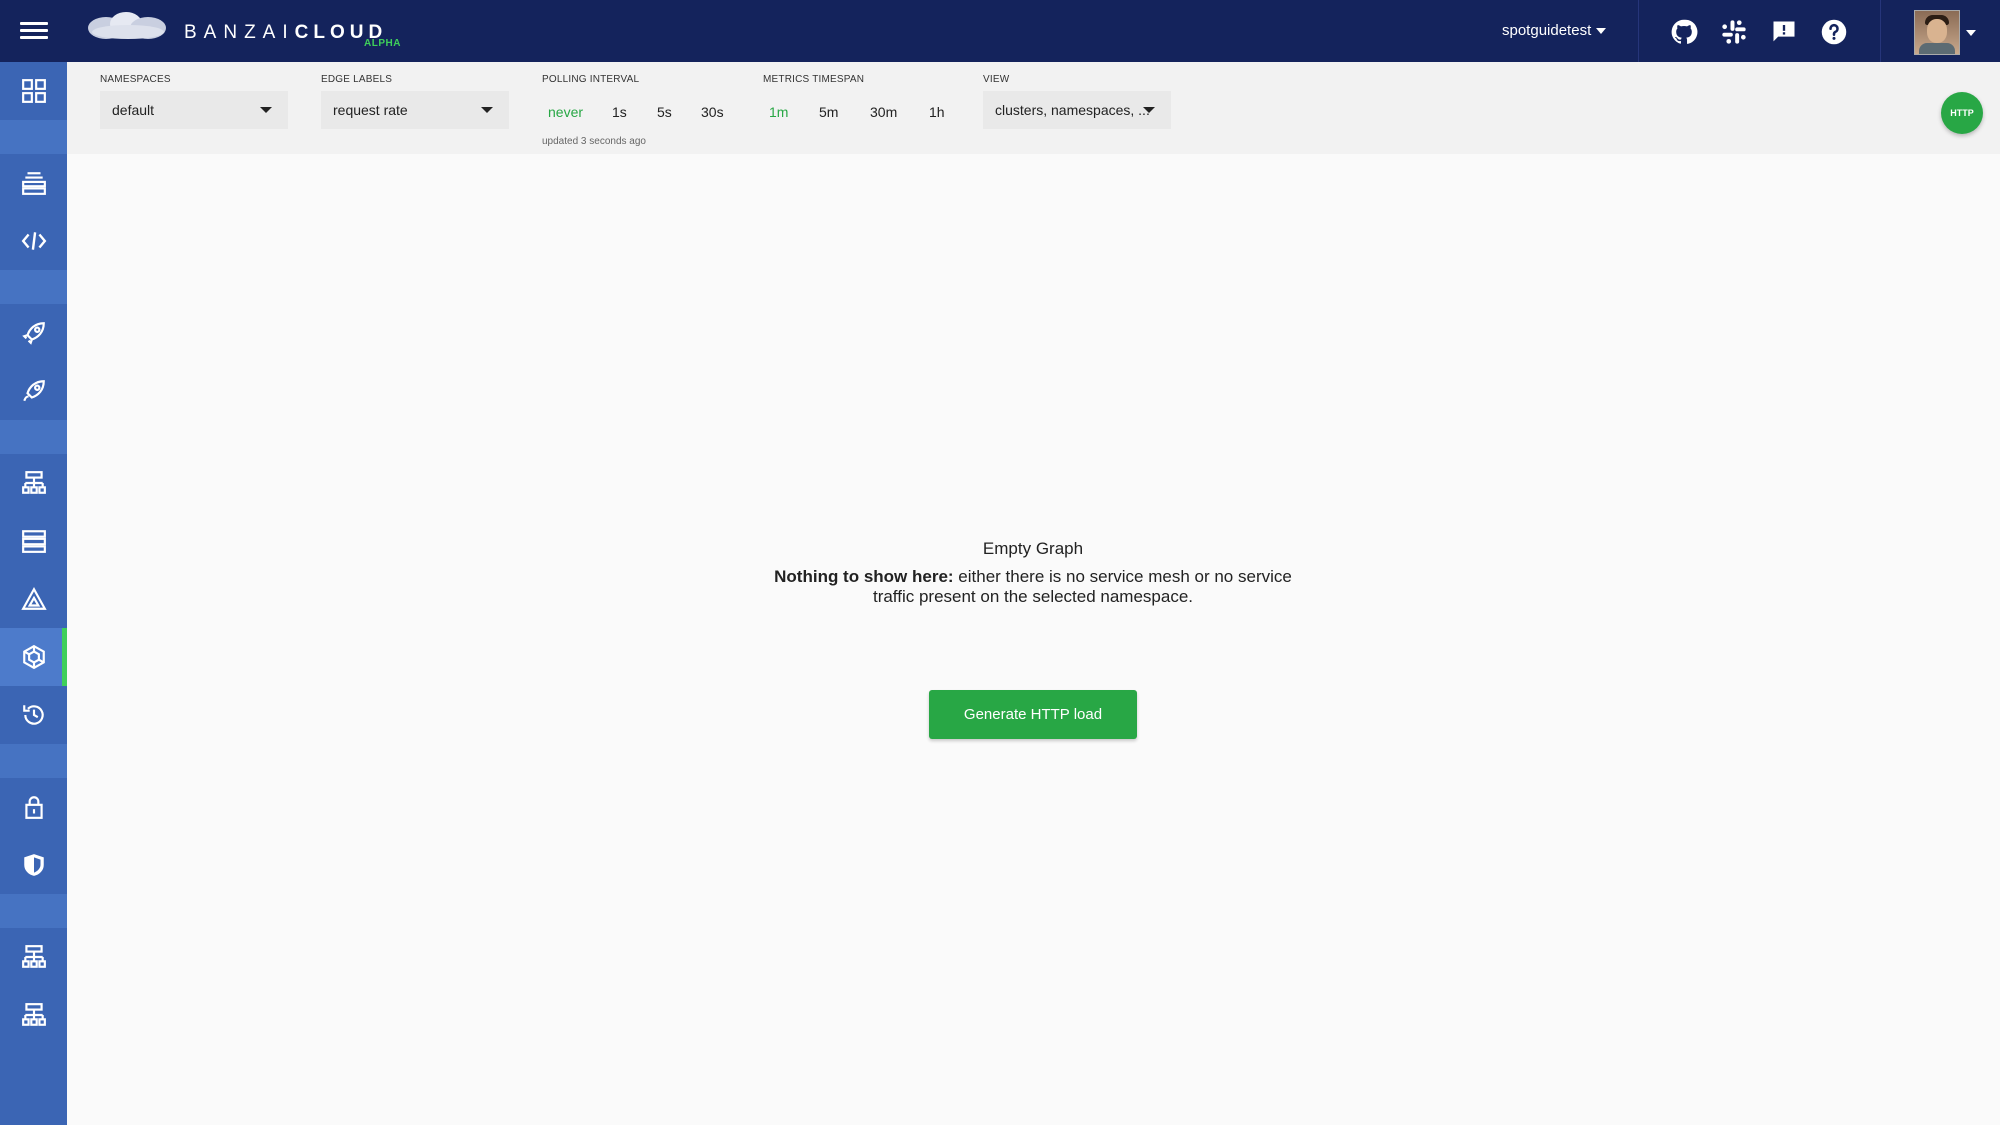 This screenshot has width=2000, height=1125. What do you see at coordinates (194, 110) in the screenshot?
I see `namespaces-select: default` at bounding box center [194, 110].